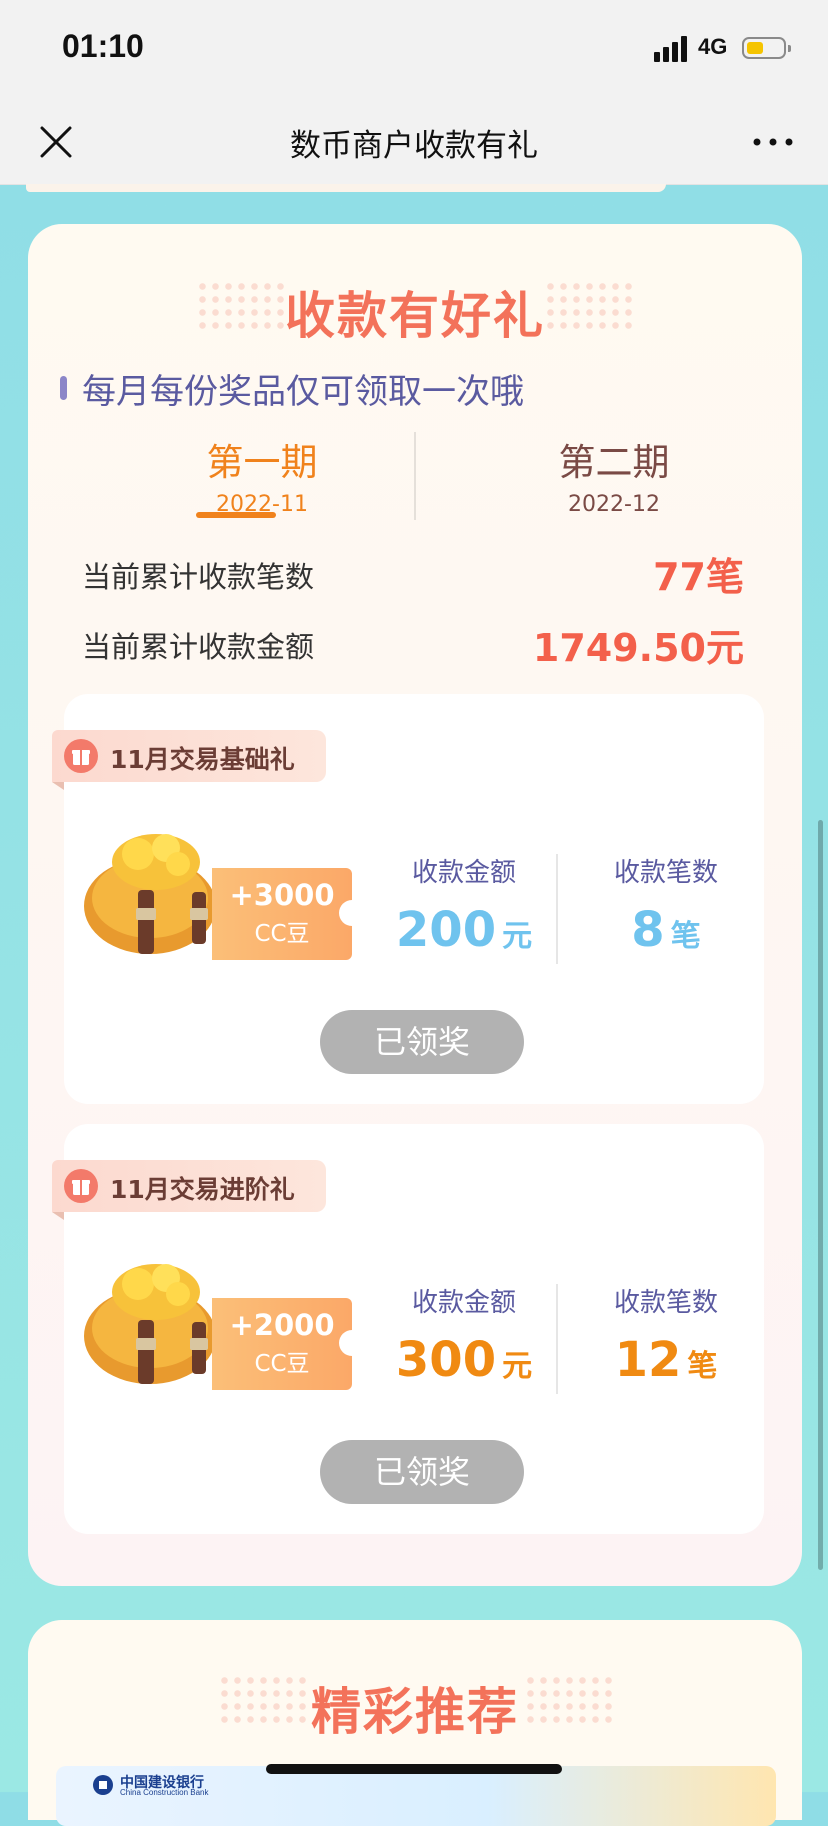  I want to click on period-date: 2022-12, so click(614, 504).